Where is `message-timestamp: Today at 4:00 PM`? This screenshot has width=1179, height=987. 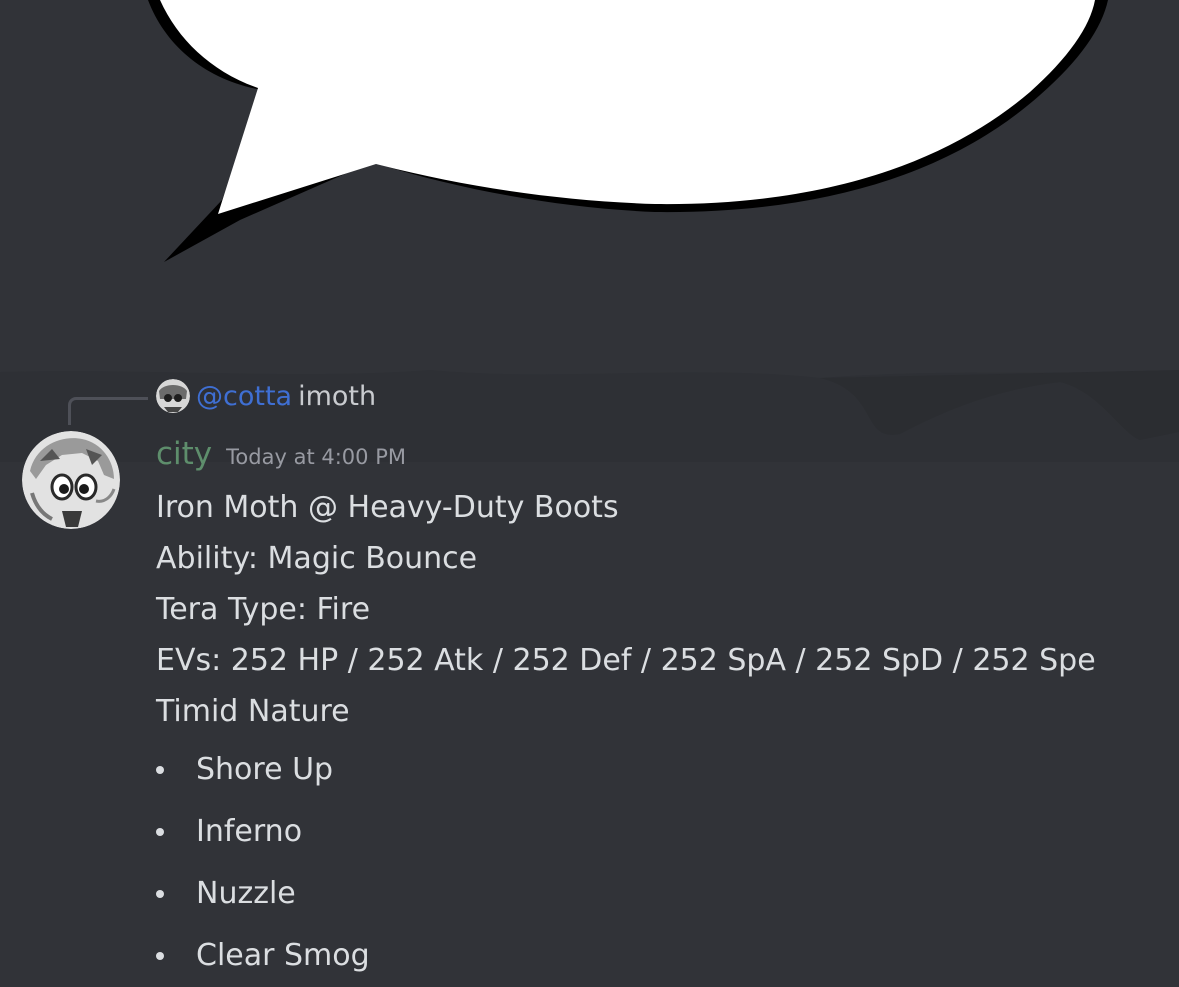 message-timestamp: Today at 4:00 PM is located at coordinates (316, 457).